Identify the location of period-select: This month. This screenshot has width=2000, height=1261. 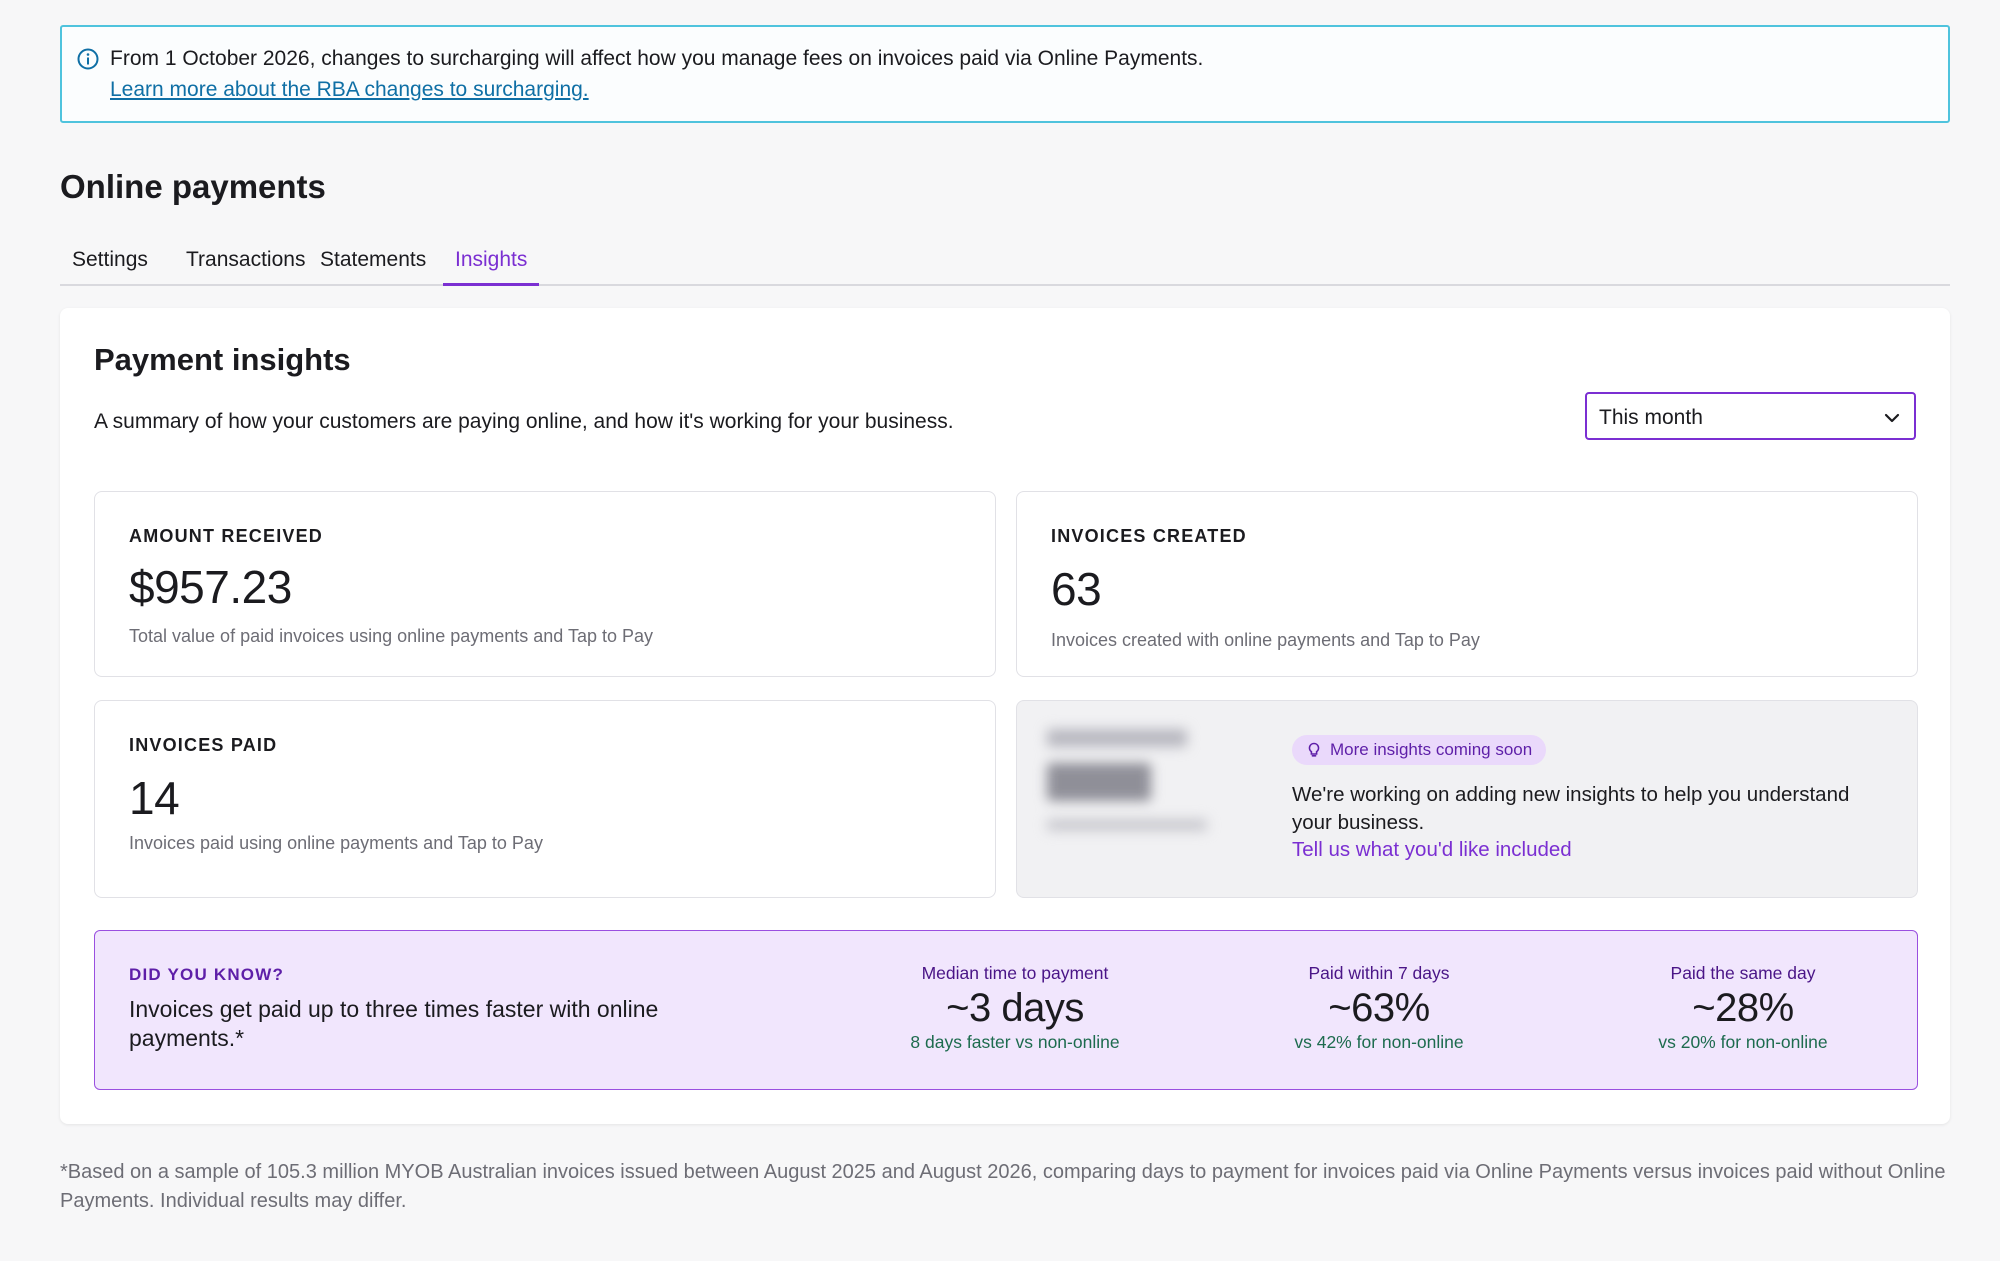
(1750, 416).